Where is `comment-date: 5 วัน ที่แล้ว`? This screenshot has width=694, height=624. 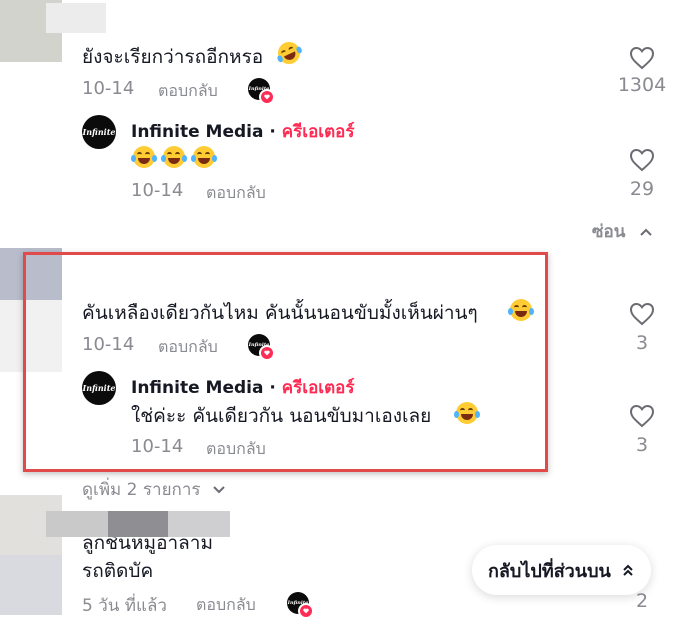 comment-date: 5 วัน ที่แล้ว is located at coordinates (124, 606).